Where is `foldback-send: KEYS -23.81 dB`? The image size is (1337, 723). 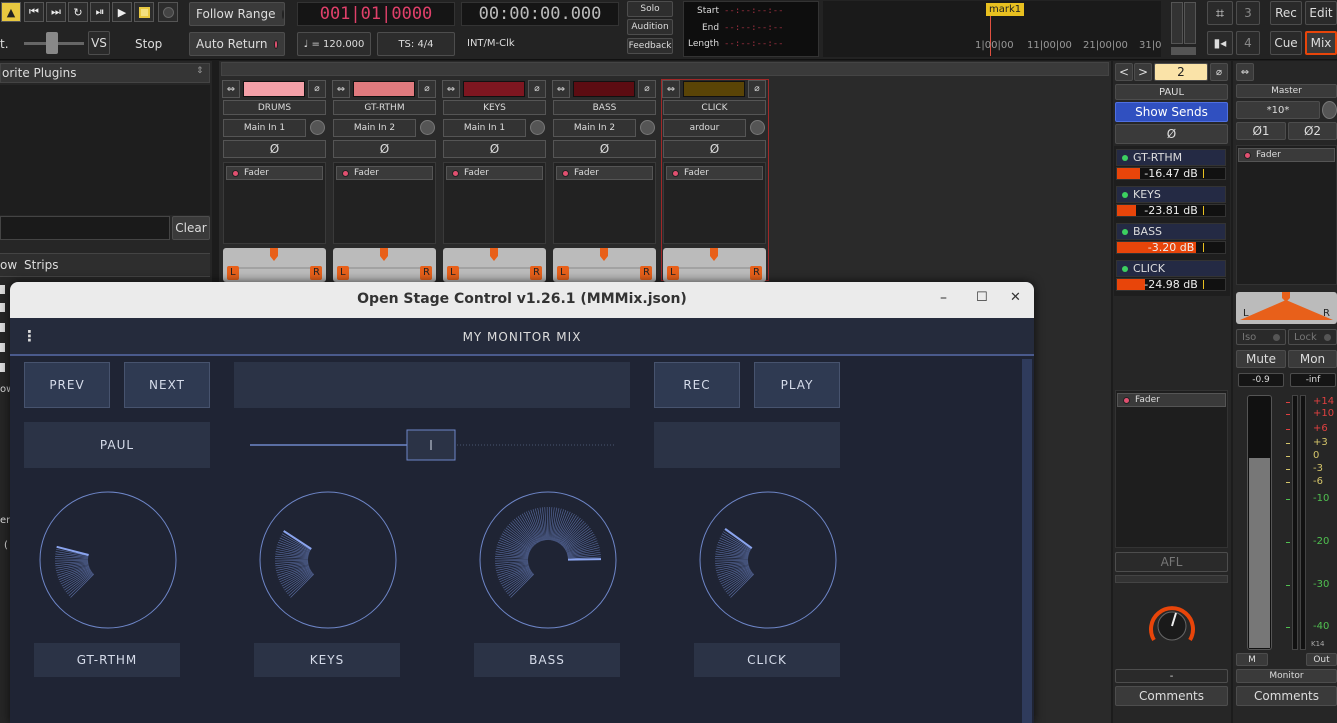 foldback-send: KEYS -23.81 dB is located at coordinates (1171, 202).